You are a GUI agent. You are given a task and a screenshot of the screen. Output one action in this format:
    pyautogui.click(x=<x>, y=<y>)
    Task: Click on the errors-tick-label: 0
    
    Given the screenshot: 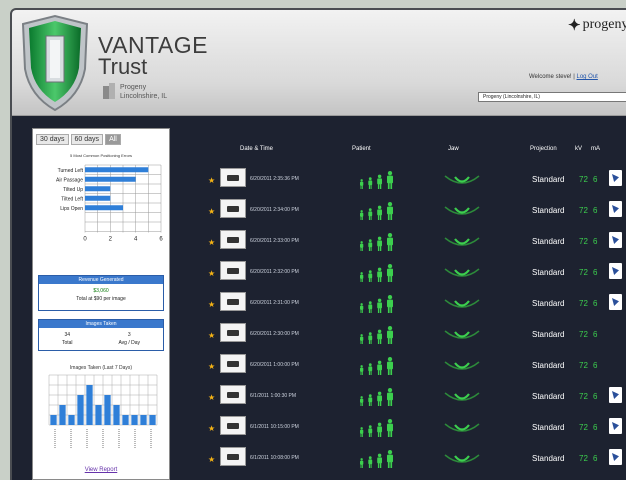 What is the action you would take?
    pyautogui.click(x=85, y=240)
    